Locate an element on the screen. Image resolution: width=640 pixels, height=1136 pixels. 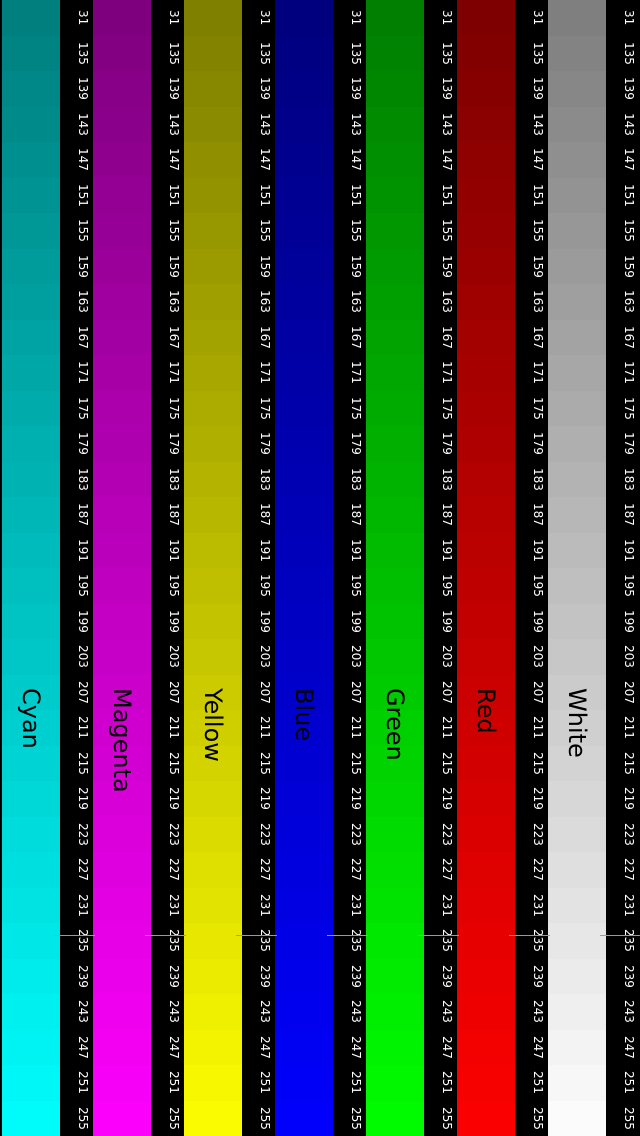
green-gradient-bar: Green is located at coordinates (395, 568).